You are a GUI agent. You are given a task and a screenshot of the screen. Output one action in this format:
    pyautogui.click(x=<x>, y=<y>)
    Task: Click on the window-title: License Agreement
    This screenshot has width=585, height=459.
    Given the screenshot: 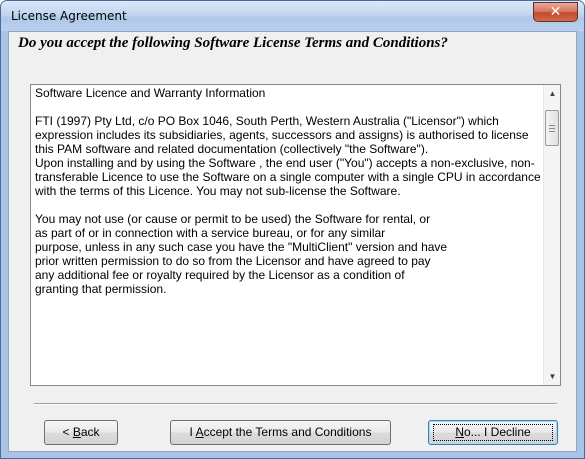 What is the action you would take?
    pyautogui.click(x=69, y=16)
    